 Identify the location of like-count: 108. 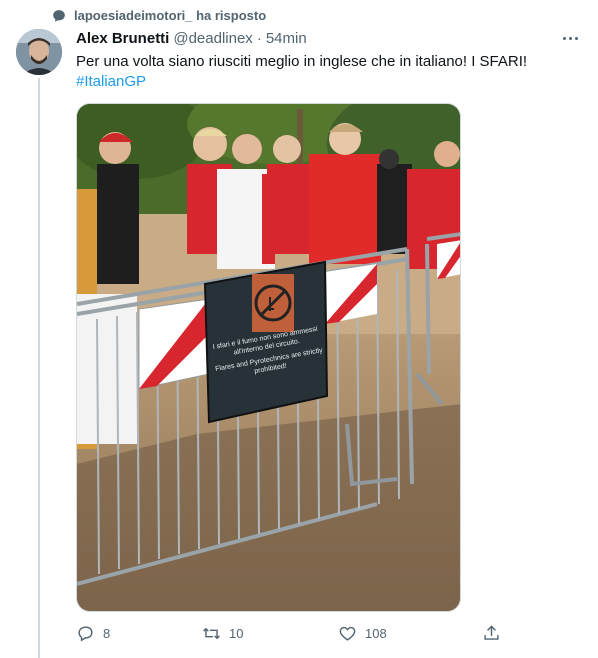
(376, 633).